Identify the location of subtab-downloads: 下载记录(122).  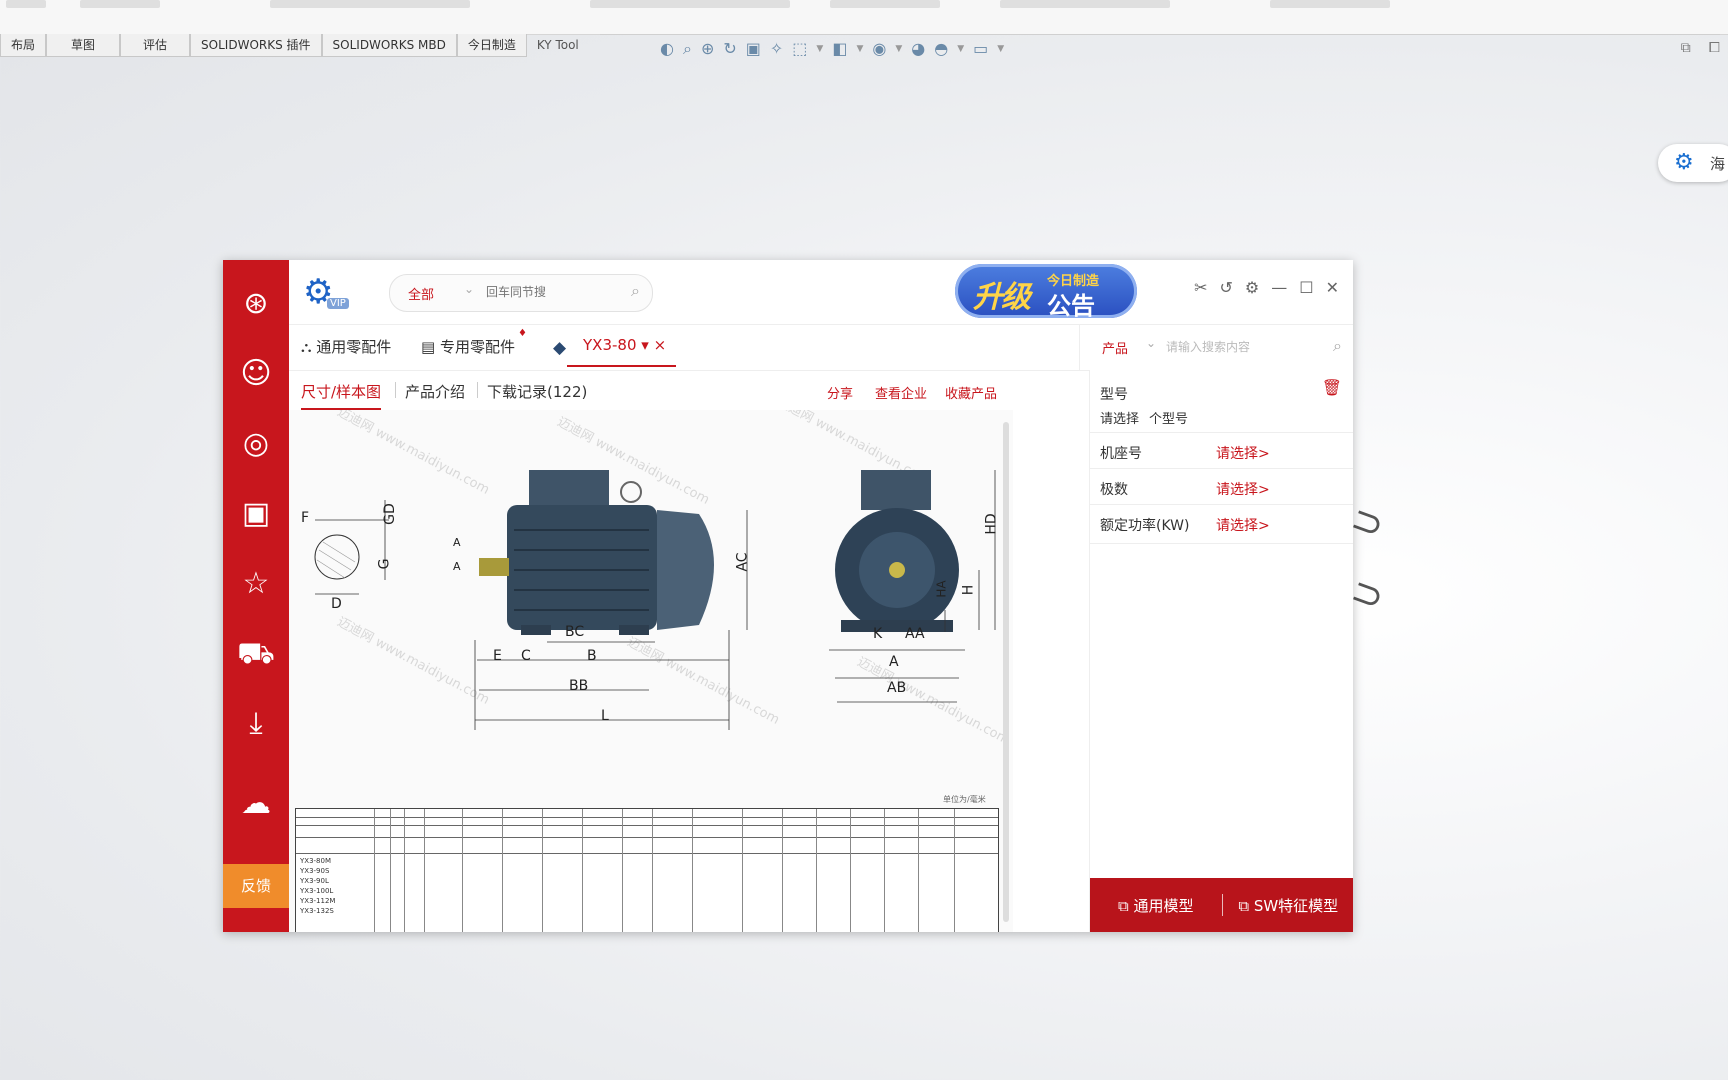
(537, 391).